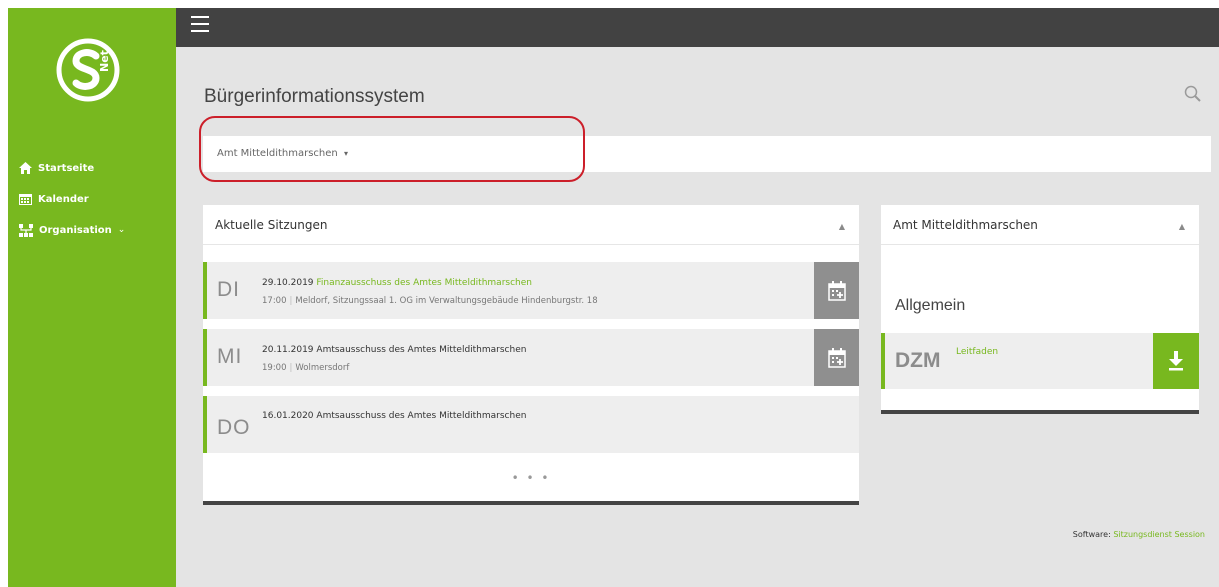 The image size is (1219, 587). I want to click on session-day: DI, so click(228, 289).